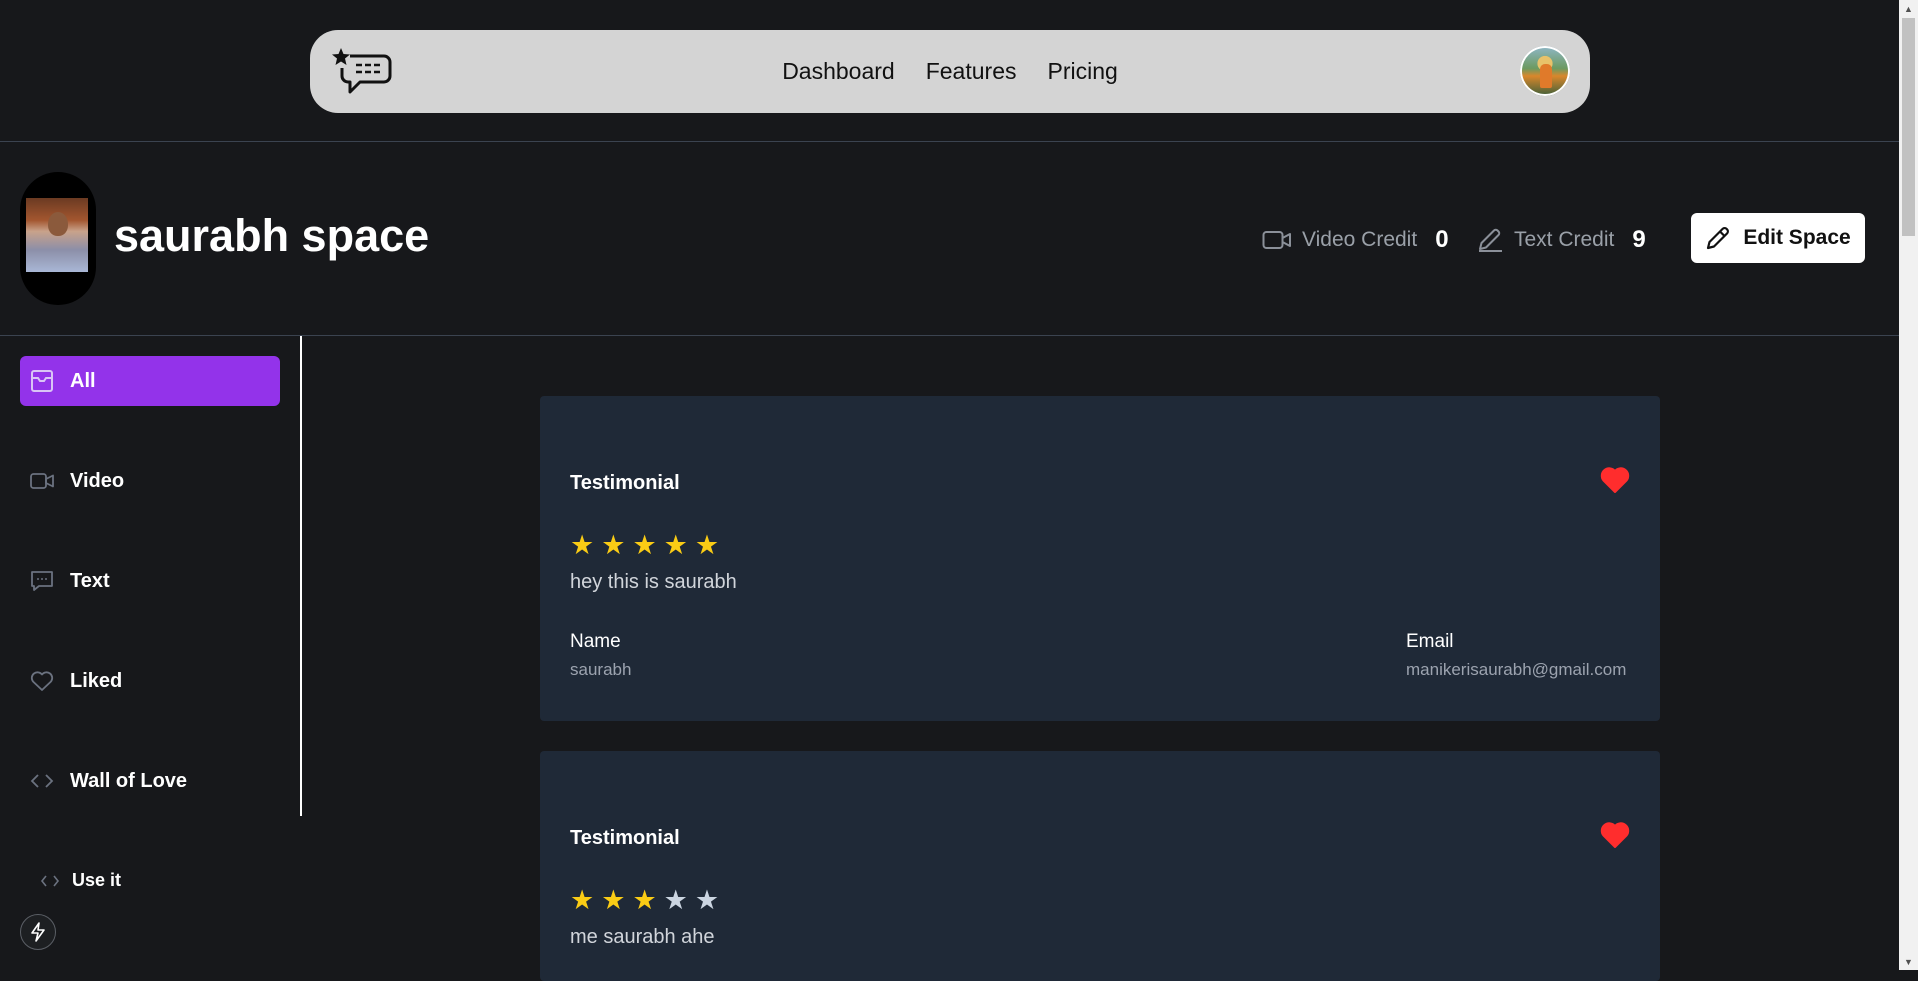  I want to click on testimonial-message: hey this is saurabh, so click(653, 582).